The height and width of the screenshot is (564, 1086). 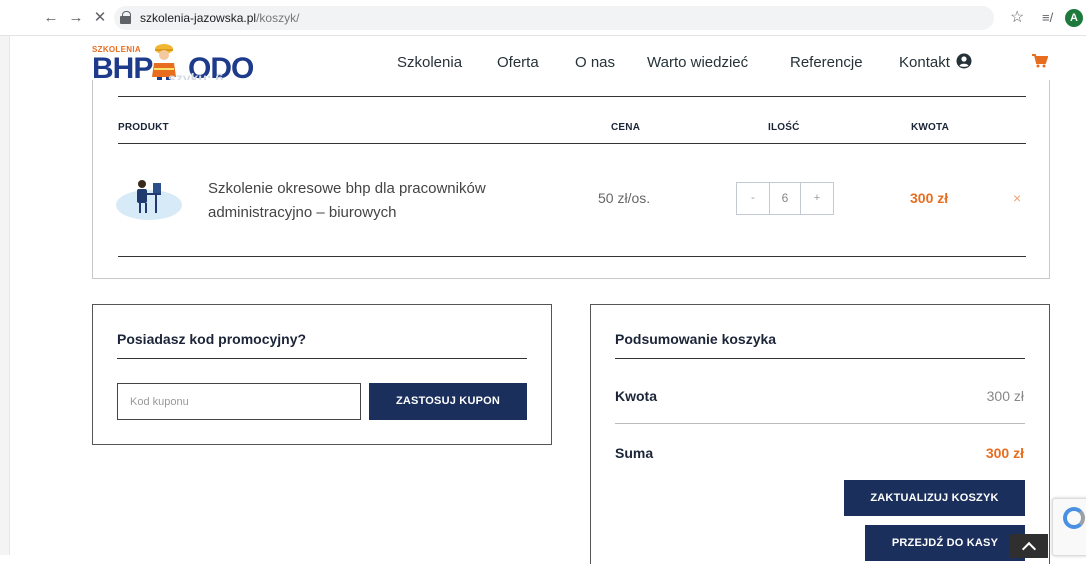 I want to click on forward-arrow-icon: →, so click(x=76, y=18).